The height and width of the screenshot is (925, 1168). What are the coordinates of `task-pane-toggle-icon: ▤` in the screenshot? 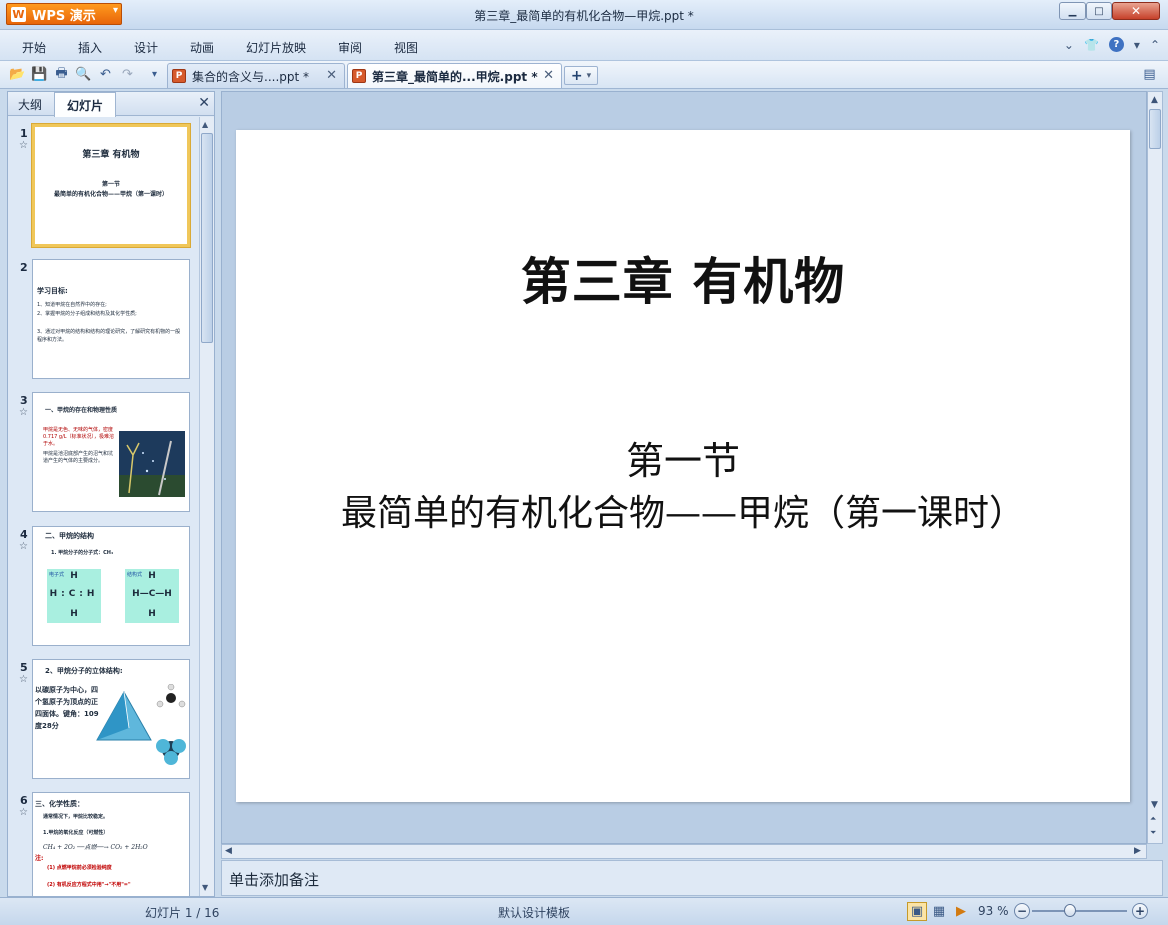 It's located at (1149, 74).